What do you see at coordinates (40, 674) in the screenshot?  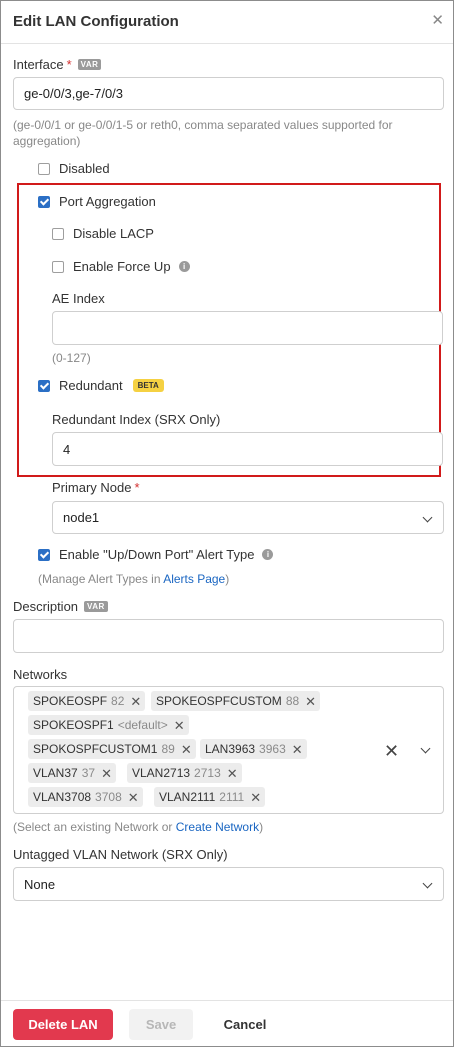 I see `networks-label: Networks` at bounding box center [40, 674].